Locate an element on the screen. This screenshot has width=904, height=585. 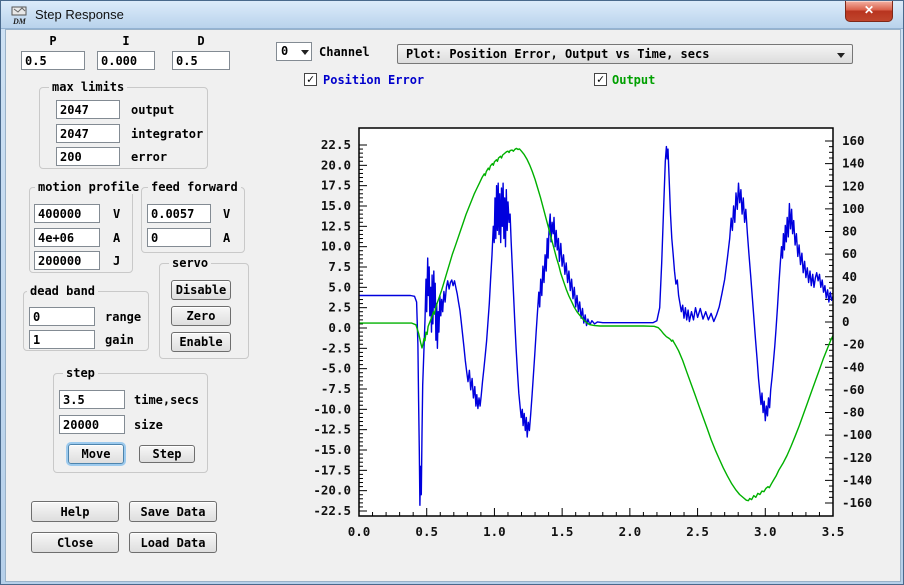
svg-text: -22.5 is located at coordinates (332, 510).